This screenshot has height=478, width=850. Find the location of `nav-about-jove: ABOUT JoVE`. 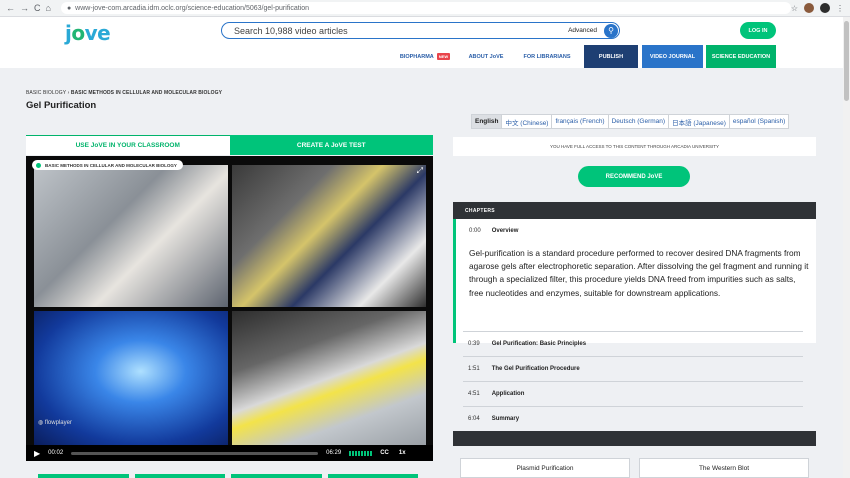

nav-about-jove: ABOUT JoVE is located at coordinates (486, 56).